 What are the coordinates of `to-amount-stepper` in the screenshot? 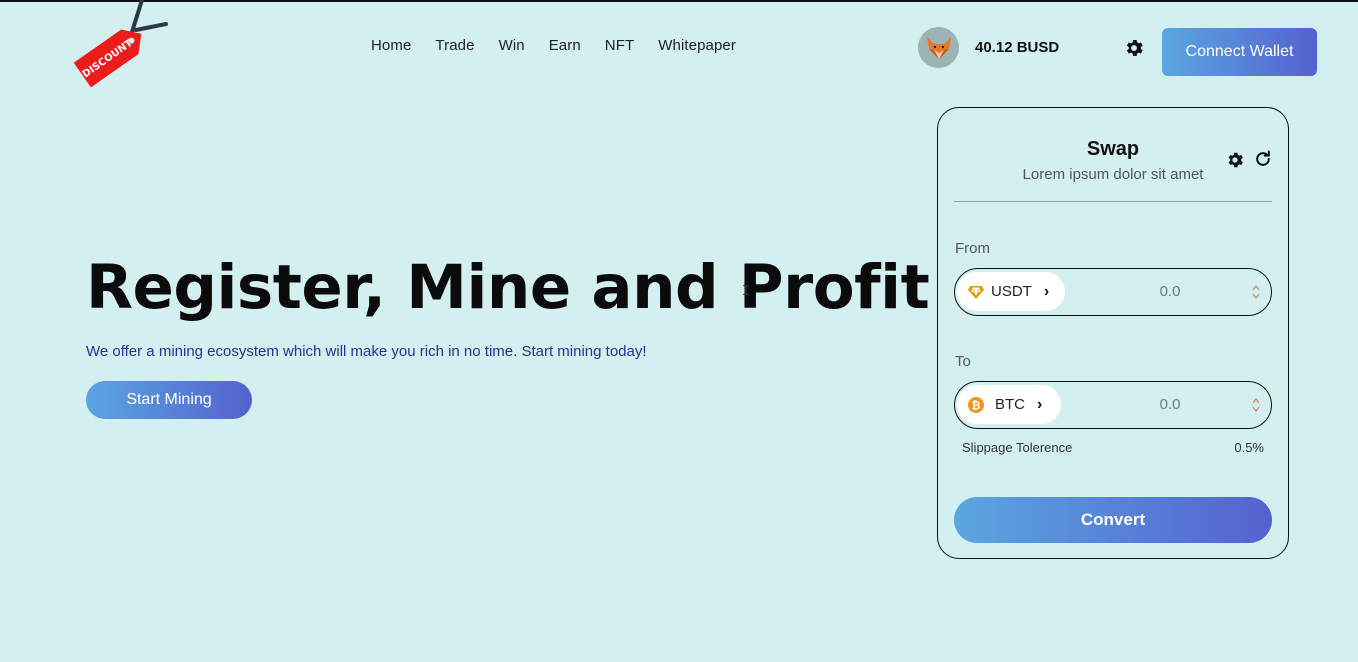 It's located at (1256, 405).